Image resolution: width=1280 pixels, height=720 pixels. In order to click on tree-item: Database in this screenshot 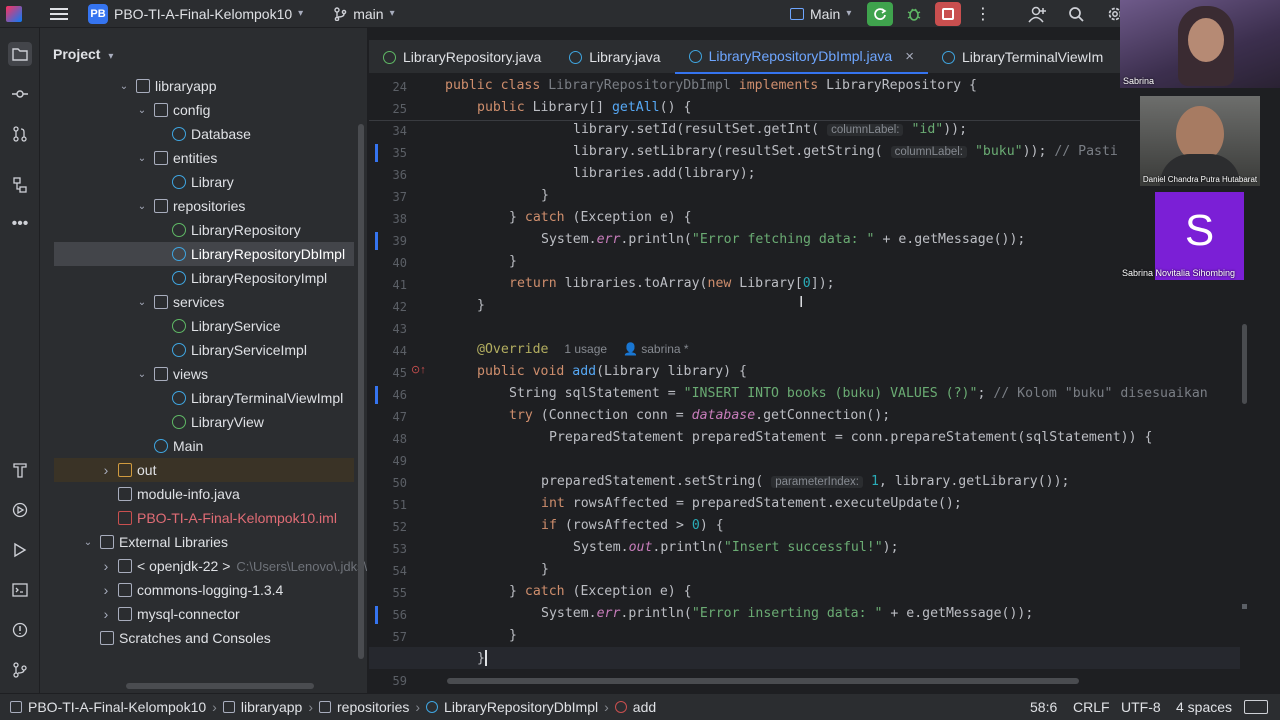, I will do `click(145, 134)`.